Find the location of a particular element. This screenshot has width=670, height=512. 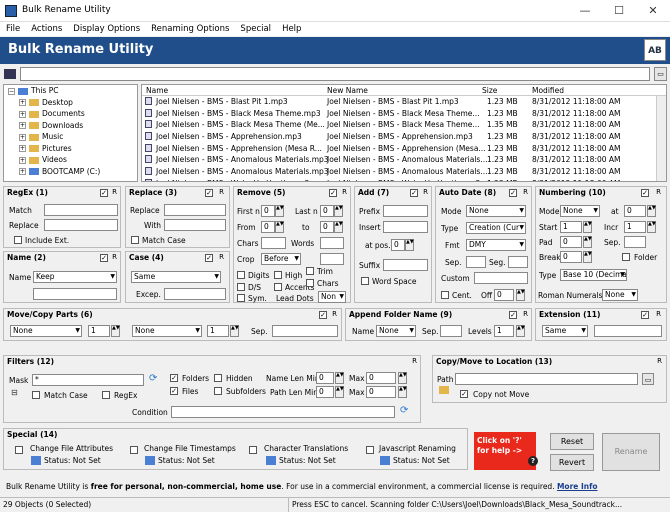

change-timestamps-checkbox is located at coordinates (134, 450).